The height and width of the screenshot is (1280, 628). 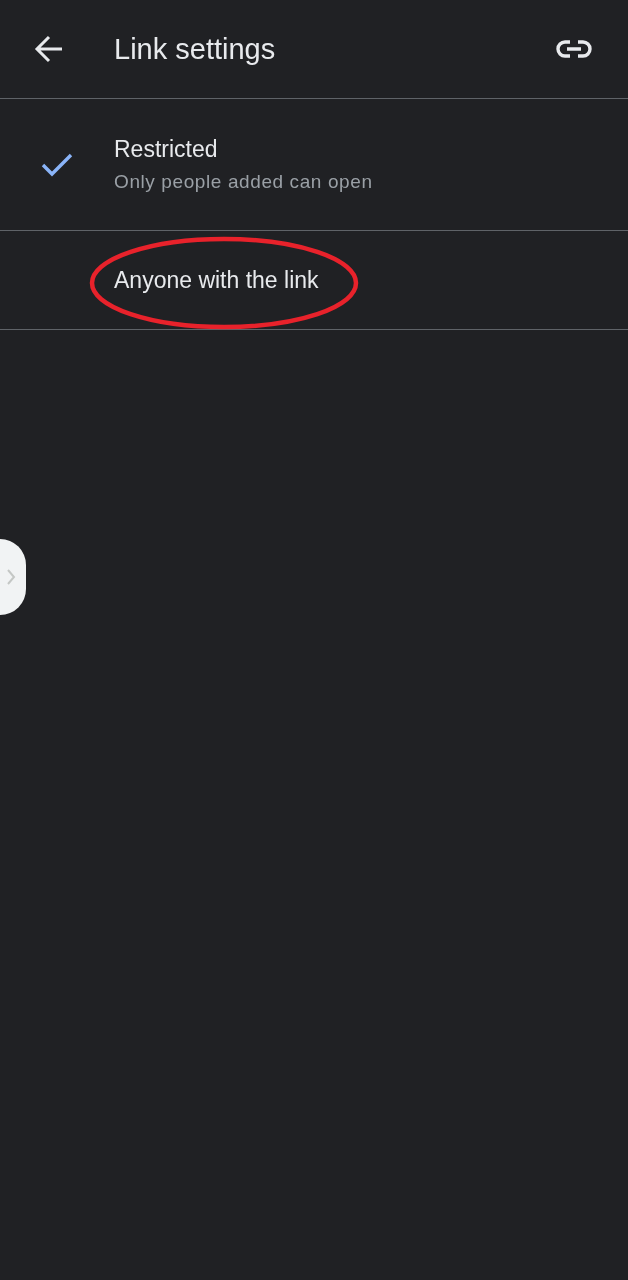 I want to click on back-arrow-icon, so click(x=49, y=49).